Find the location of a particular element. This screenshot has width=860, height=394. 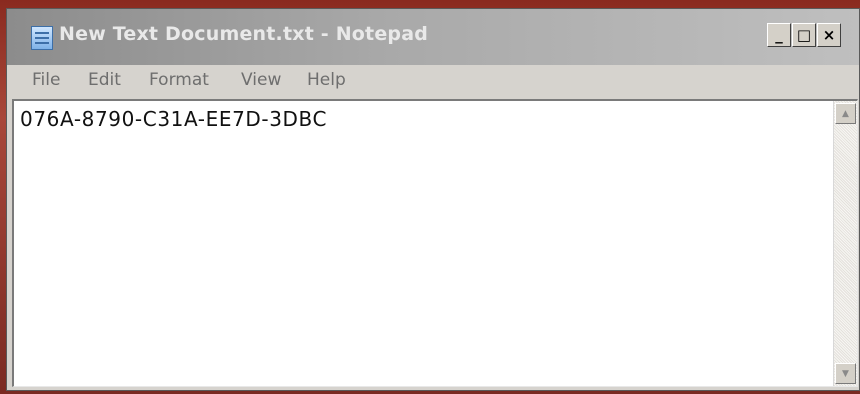

arrow-up-icon: ▲ is located at coordinates (845, 113).